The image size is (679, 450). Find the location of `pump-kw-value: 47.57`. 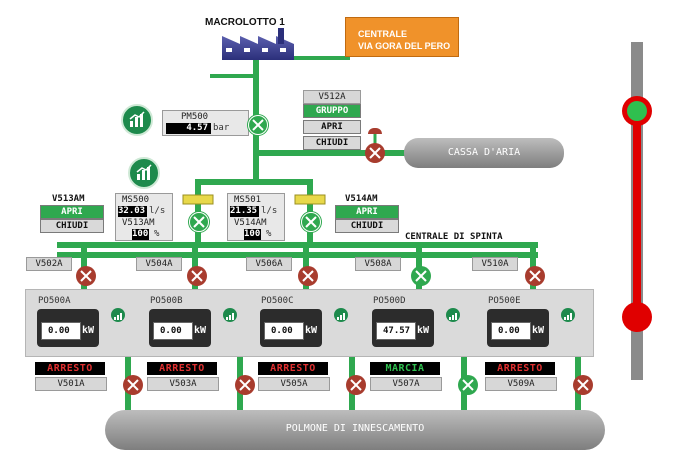

pump-kw-value: 47.57 is located at coordinates (396, 331).